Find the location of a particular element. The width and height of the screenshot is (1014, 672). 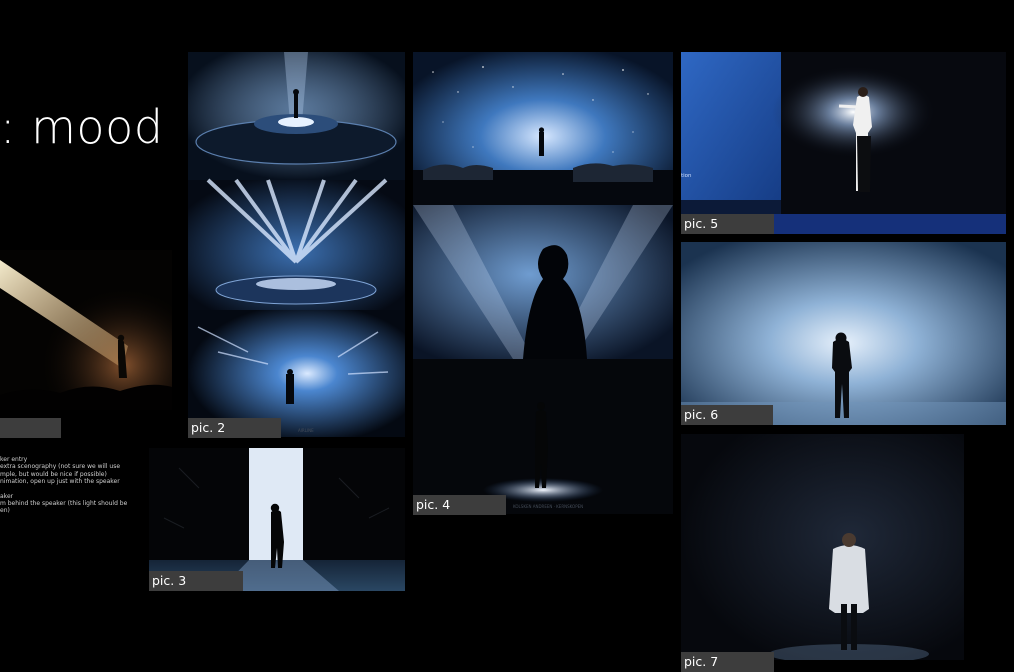

pic-2-label: pic. 2 is located at coordinates (234, 428).